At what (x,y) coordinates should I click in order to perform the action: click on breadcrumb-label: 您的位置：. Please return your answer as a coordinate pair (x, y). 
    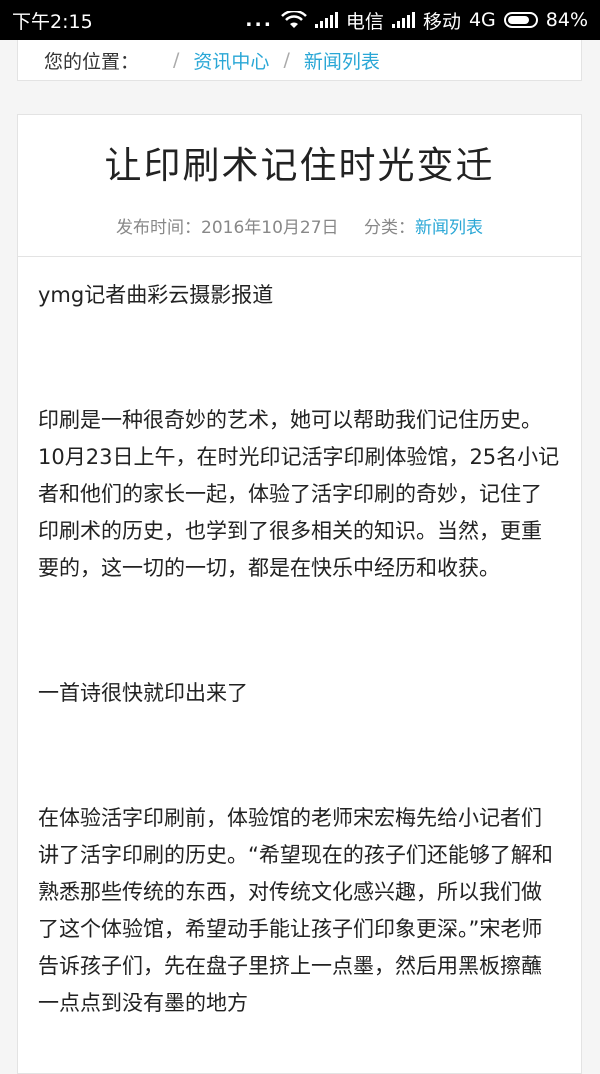
    Looking at the image, I should click on (92, 61).